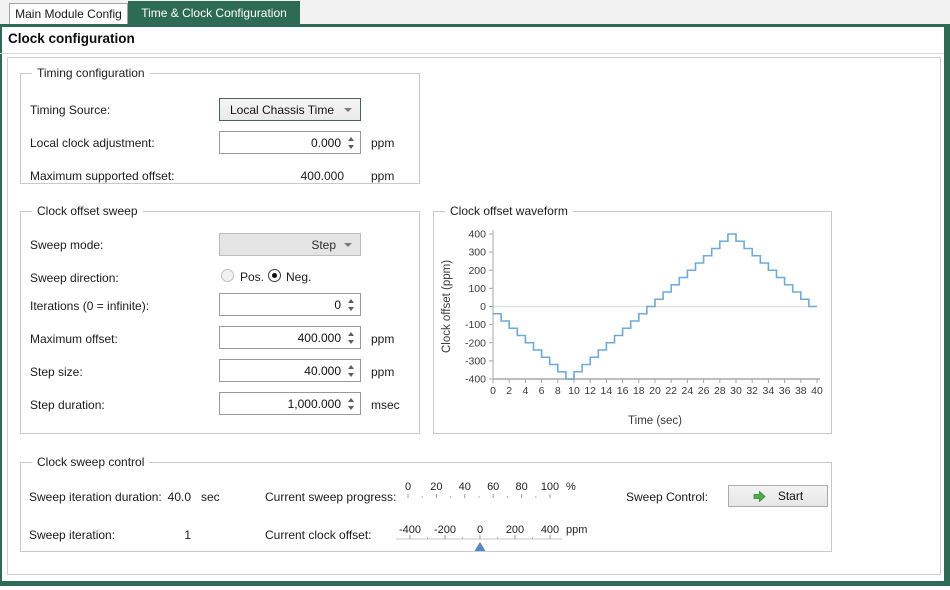 Image resolution: width=950 pixels, height=590 pixels. I want to click on current-clock-offset-label: Current clock offset:, so click(318, 535).